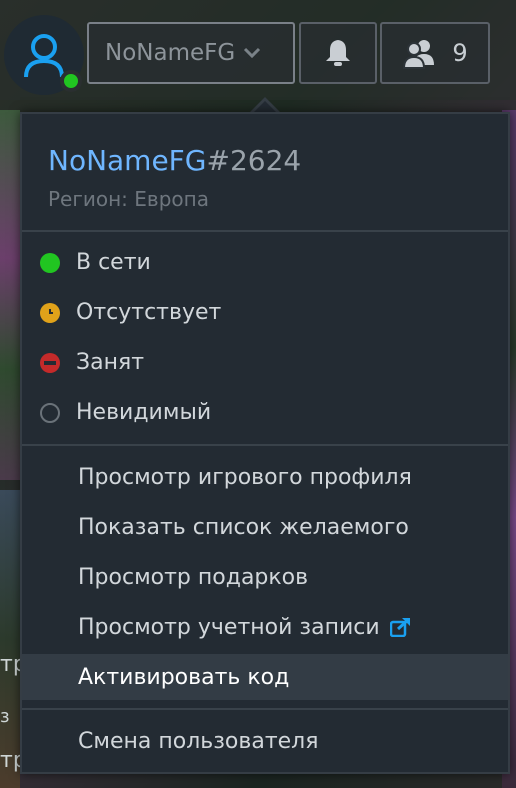 This screenshot has height=788, width=516. What do you see at coordinates (113, 262) in the screenshot?
I see `status-label: В сети` at bounding box center [113, 262].